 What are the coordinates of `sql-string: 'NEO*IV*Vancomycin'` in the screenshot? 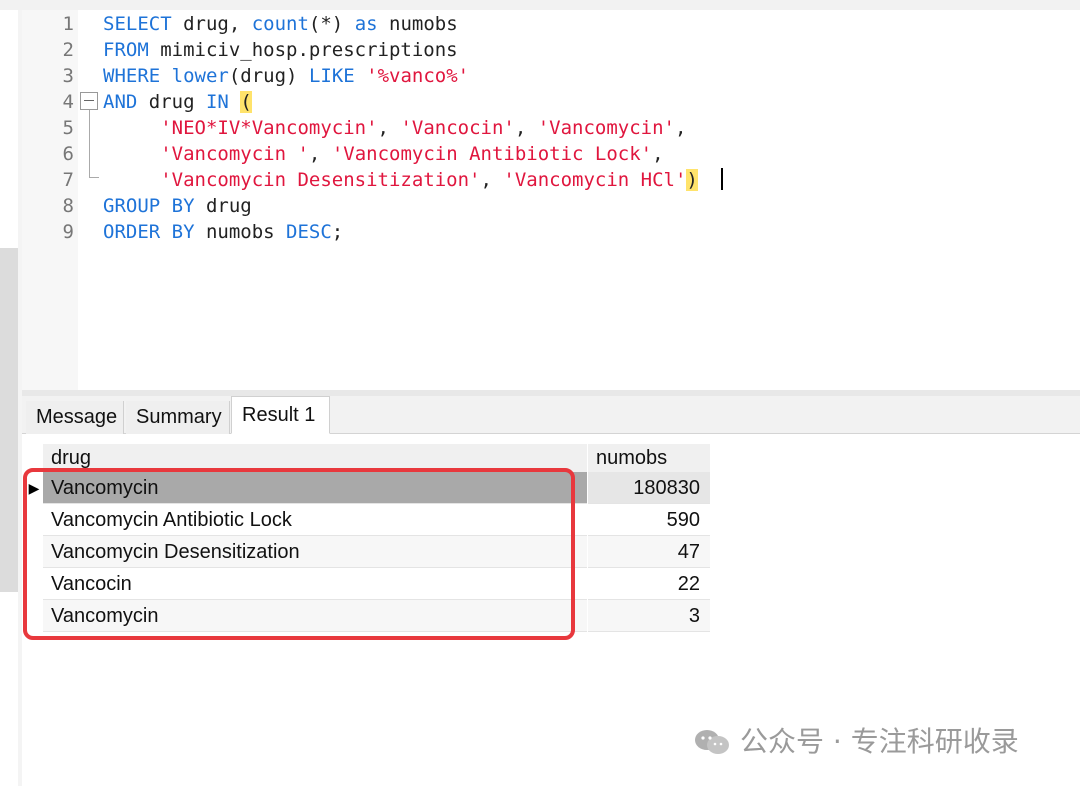 It's located at (269, 128).